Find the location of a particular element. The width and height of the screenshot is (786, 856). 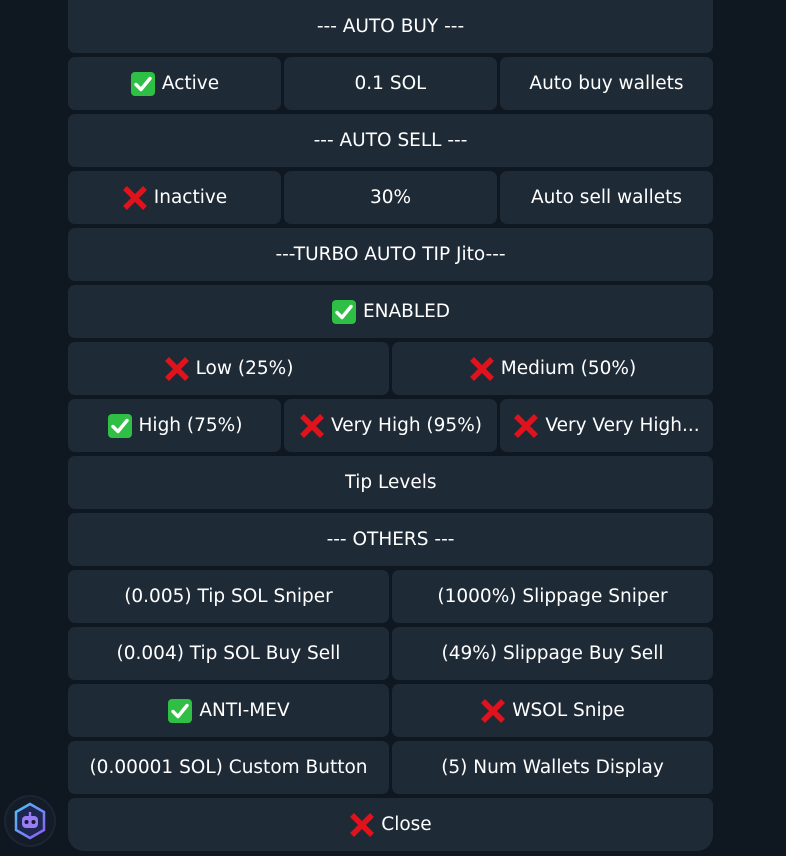

button-label: Medium (50%) is located at coordinates (568, 368).